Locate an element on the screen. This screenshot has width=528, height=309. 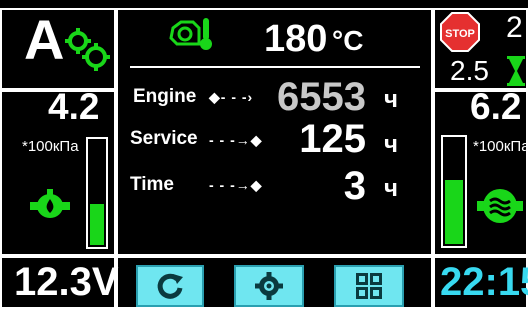
refresh-button is located at coordinates (170, 286).